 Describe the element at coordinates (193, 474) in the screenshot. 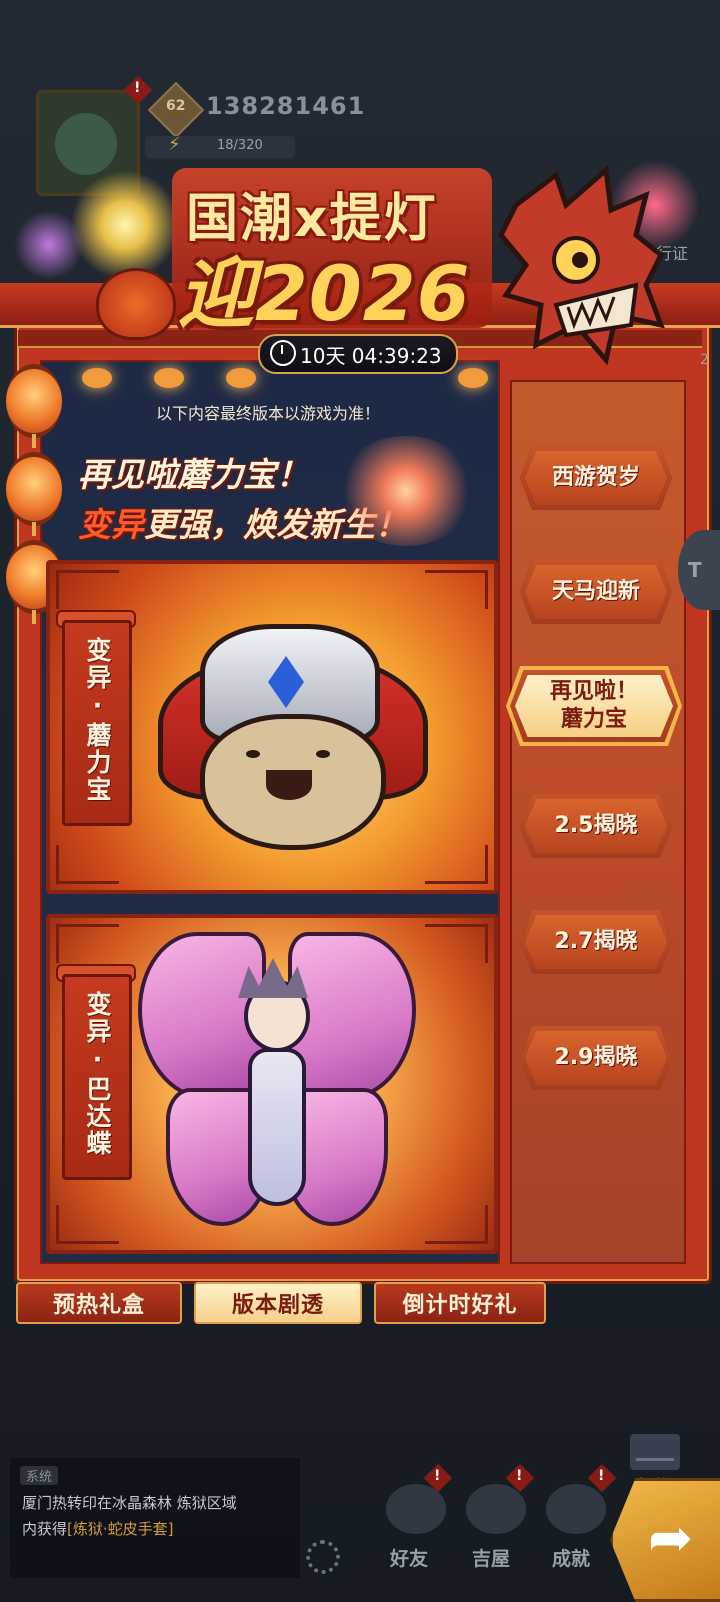

I see `headline-primary: 再见啦蘑力宝！` at that location.